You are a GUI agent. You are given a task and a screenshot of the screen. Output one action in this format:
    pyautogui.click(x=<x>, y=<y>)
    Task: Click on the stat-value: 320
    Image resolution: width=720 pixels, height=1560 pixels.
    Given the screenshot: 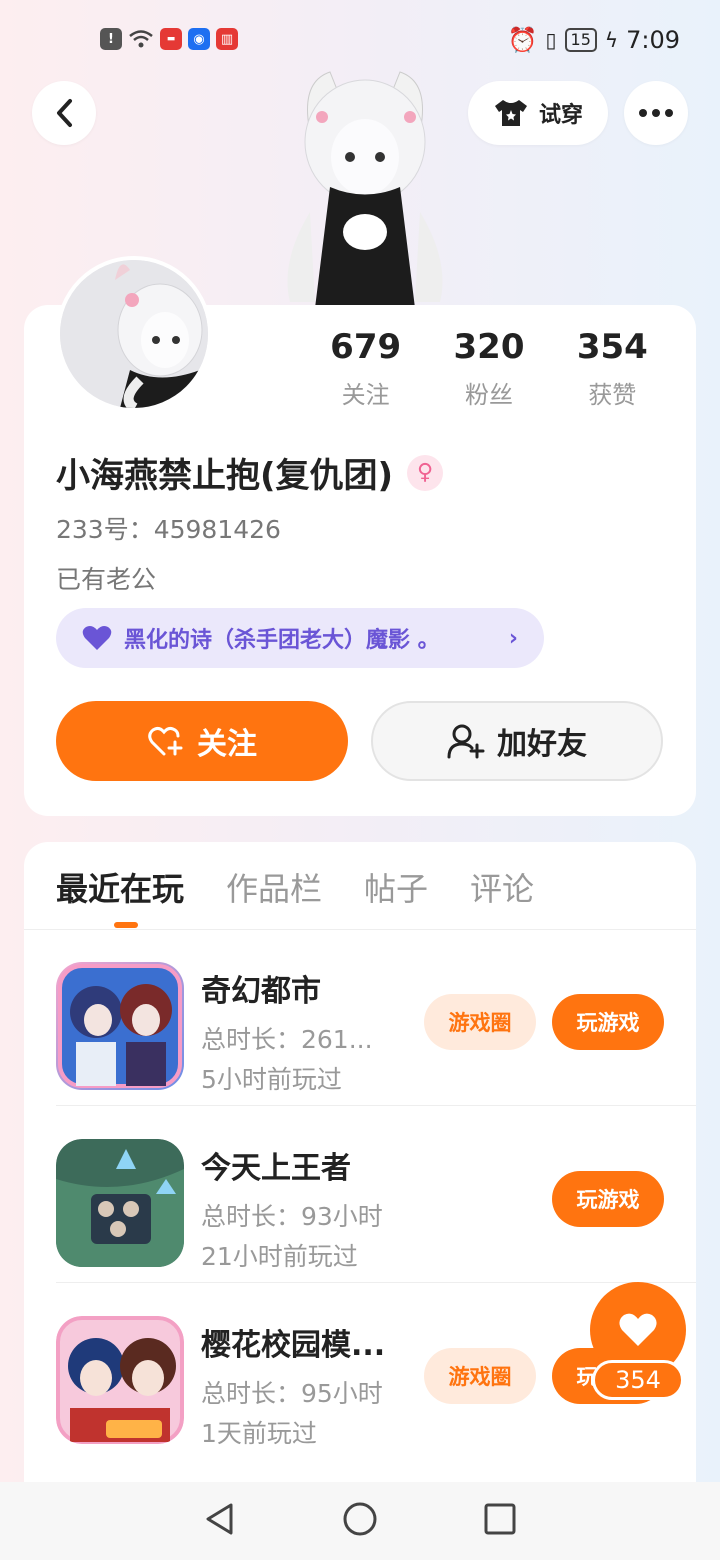 What is the action you would take?
    pyautogui.click(x=489, y=347)
    